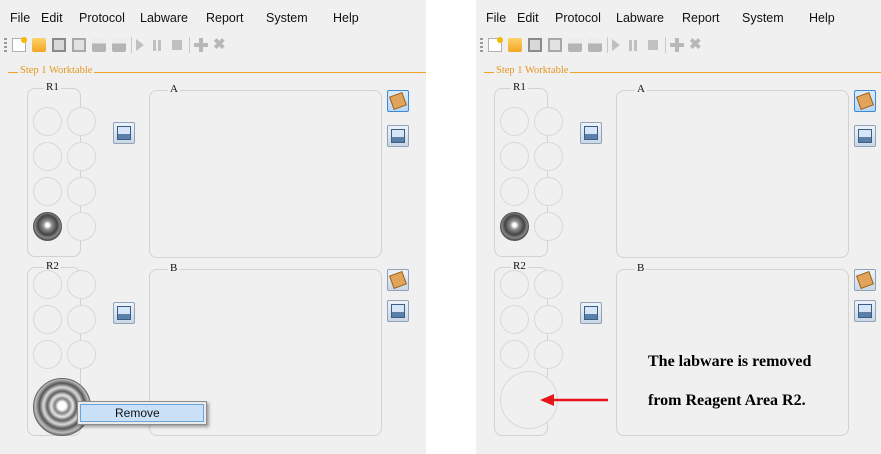 This screenshot has width=881, height=454. I want to click on context-menu-remove: Remove, so click(142, 413).